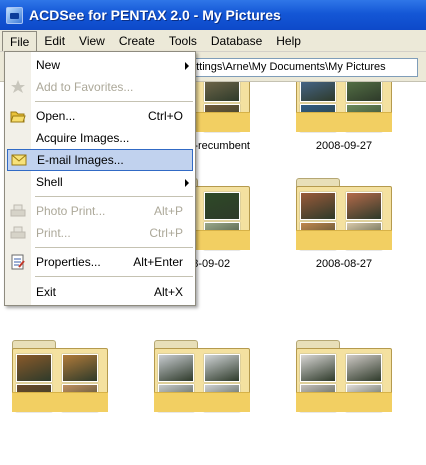 This screenshot has height=465, width=426. Describe the element at coordinates (18, 232) in the screenshot. I see `printer-icon` at that location.